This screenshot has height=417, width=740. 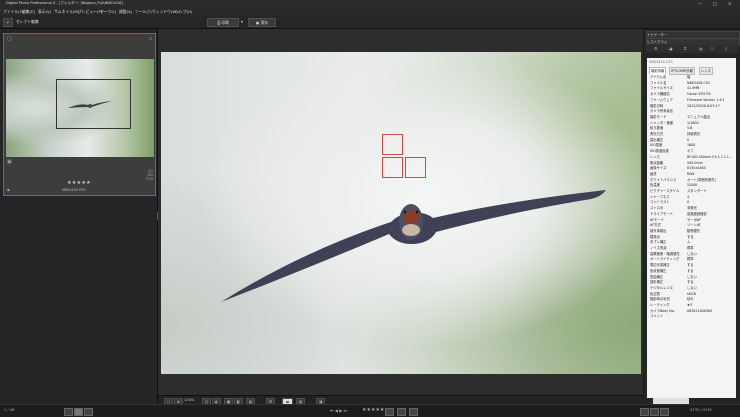 I want to click on printer-icon: ⎙, so click(x=219, y=22).